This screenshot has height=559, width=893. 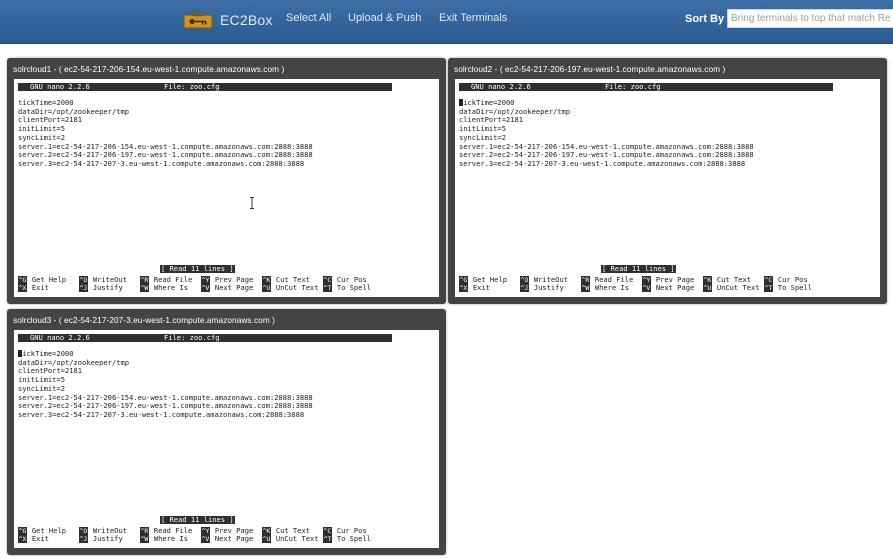 What do you see at coordinates (384, 18) in the screenshot?
I see `upload-push-link: Upload & Push` at bounding box center [384, 18].